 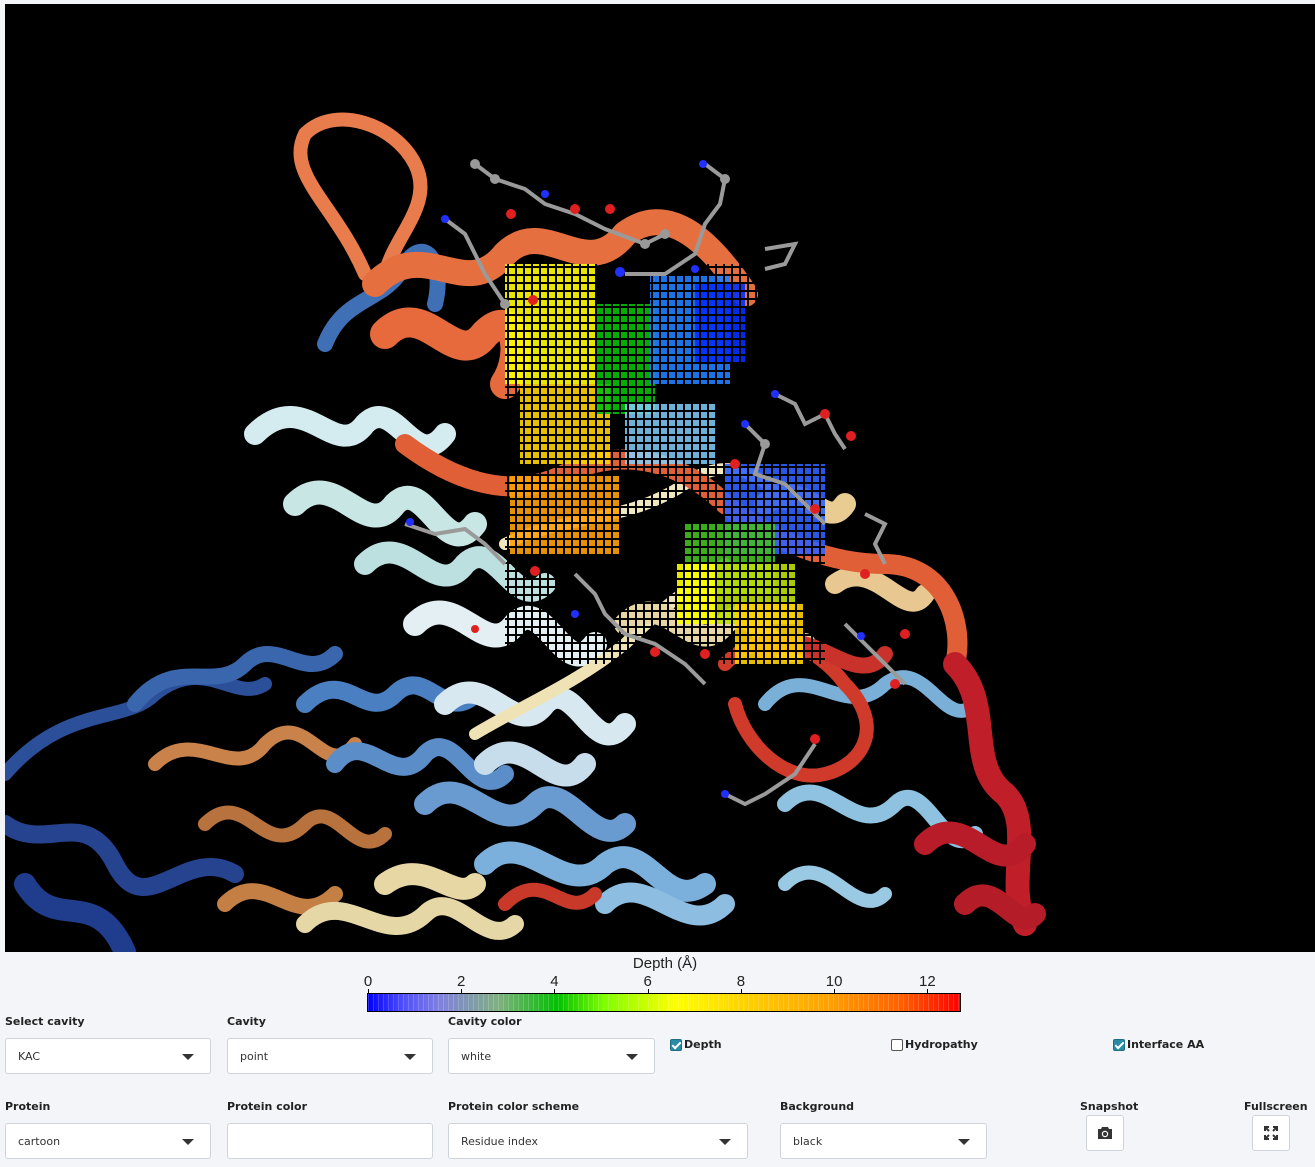 What do you see at coordinates (741, 981) in the screenshot?
I see `colorbar-tick-label: 8` at bounding box center [741, 981].